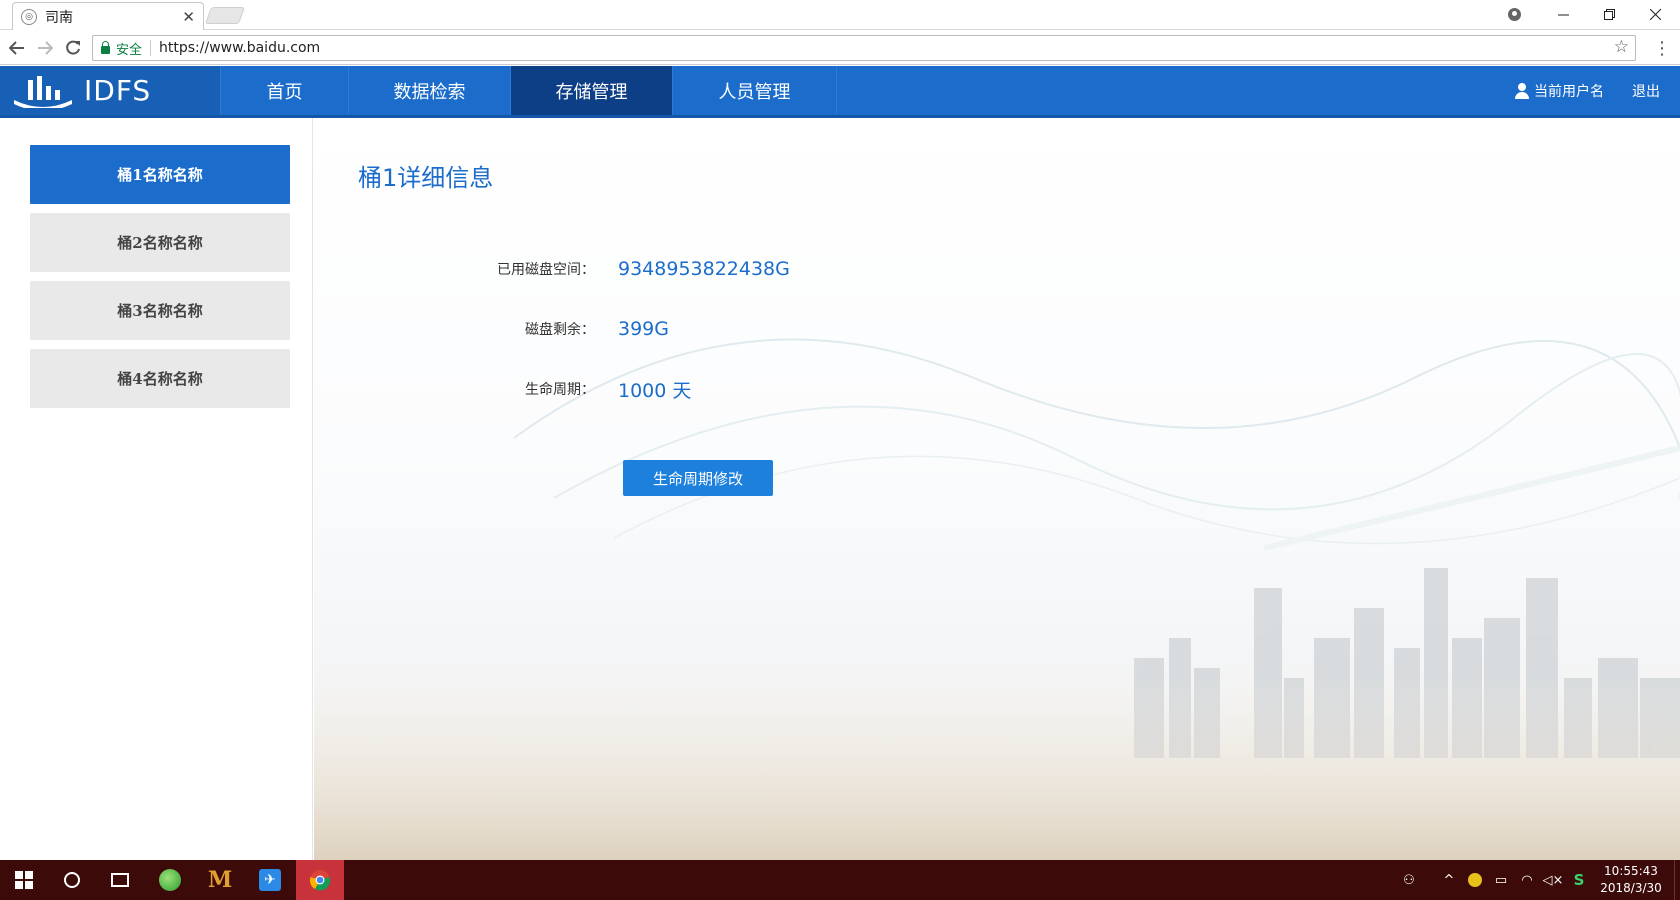  Describe the element at coordinates (592, 90) in the screenshot. I see `nav-storage-management: 存储管理` at that location.